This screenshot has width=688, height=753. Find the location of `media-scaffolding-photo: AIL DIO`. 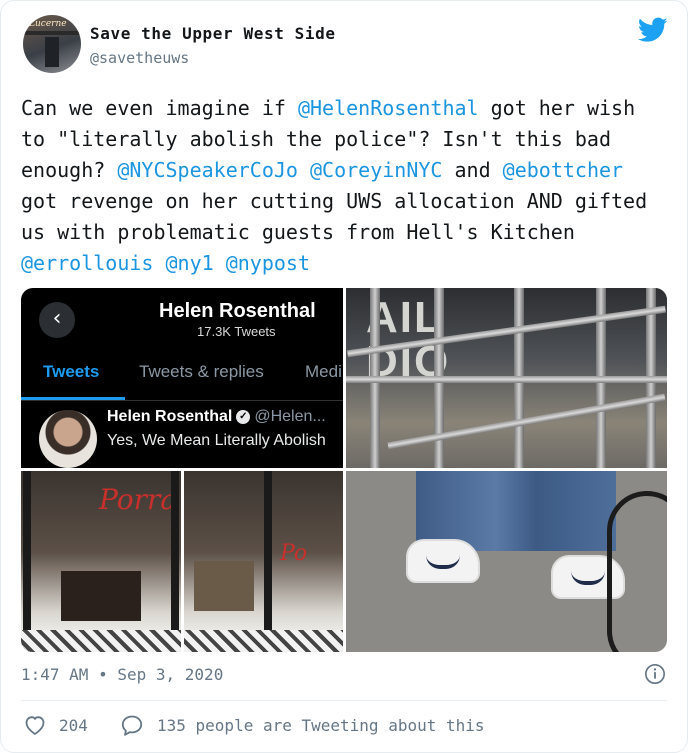

media-scaffolding-photo: AIL DIO is located at coordinates (506, 378).